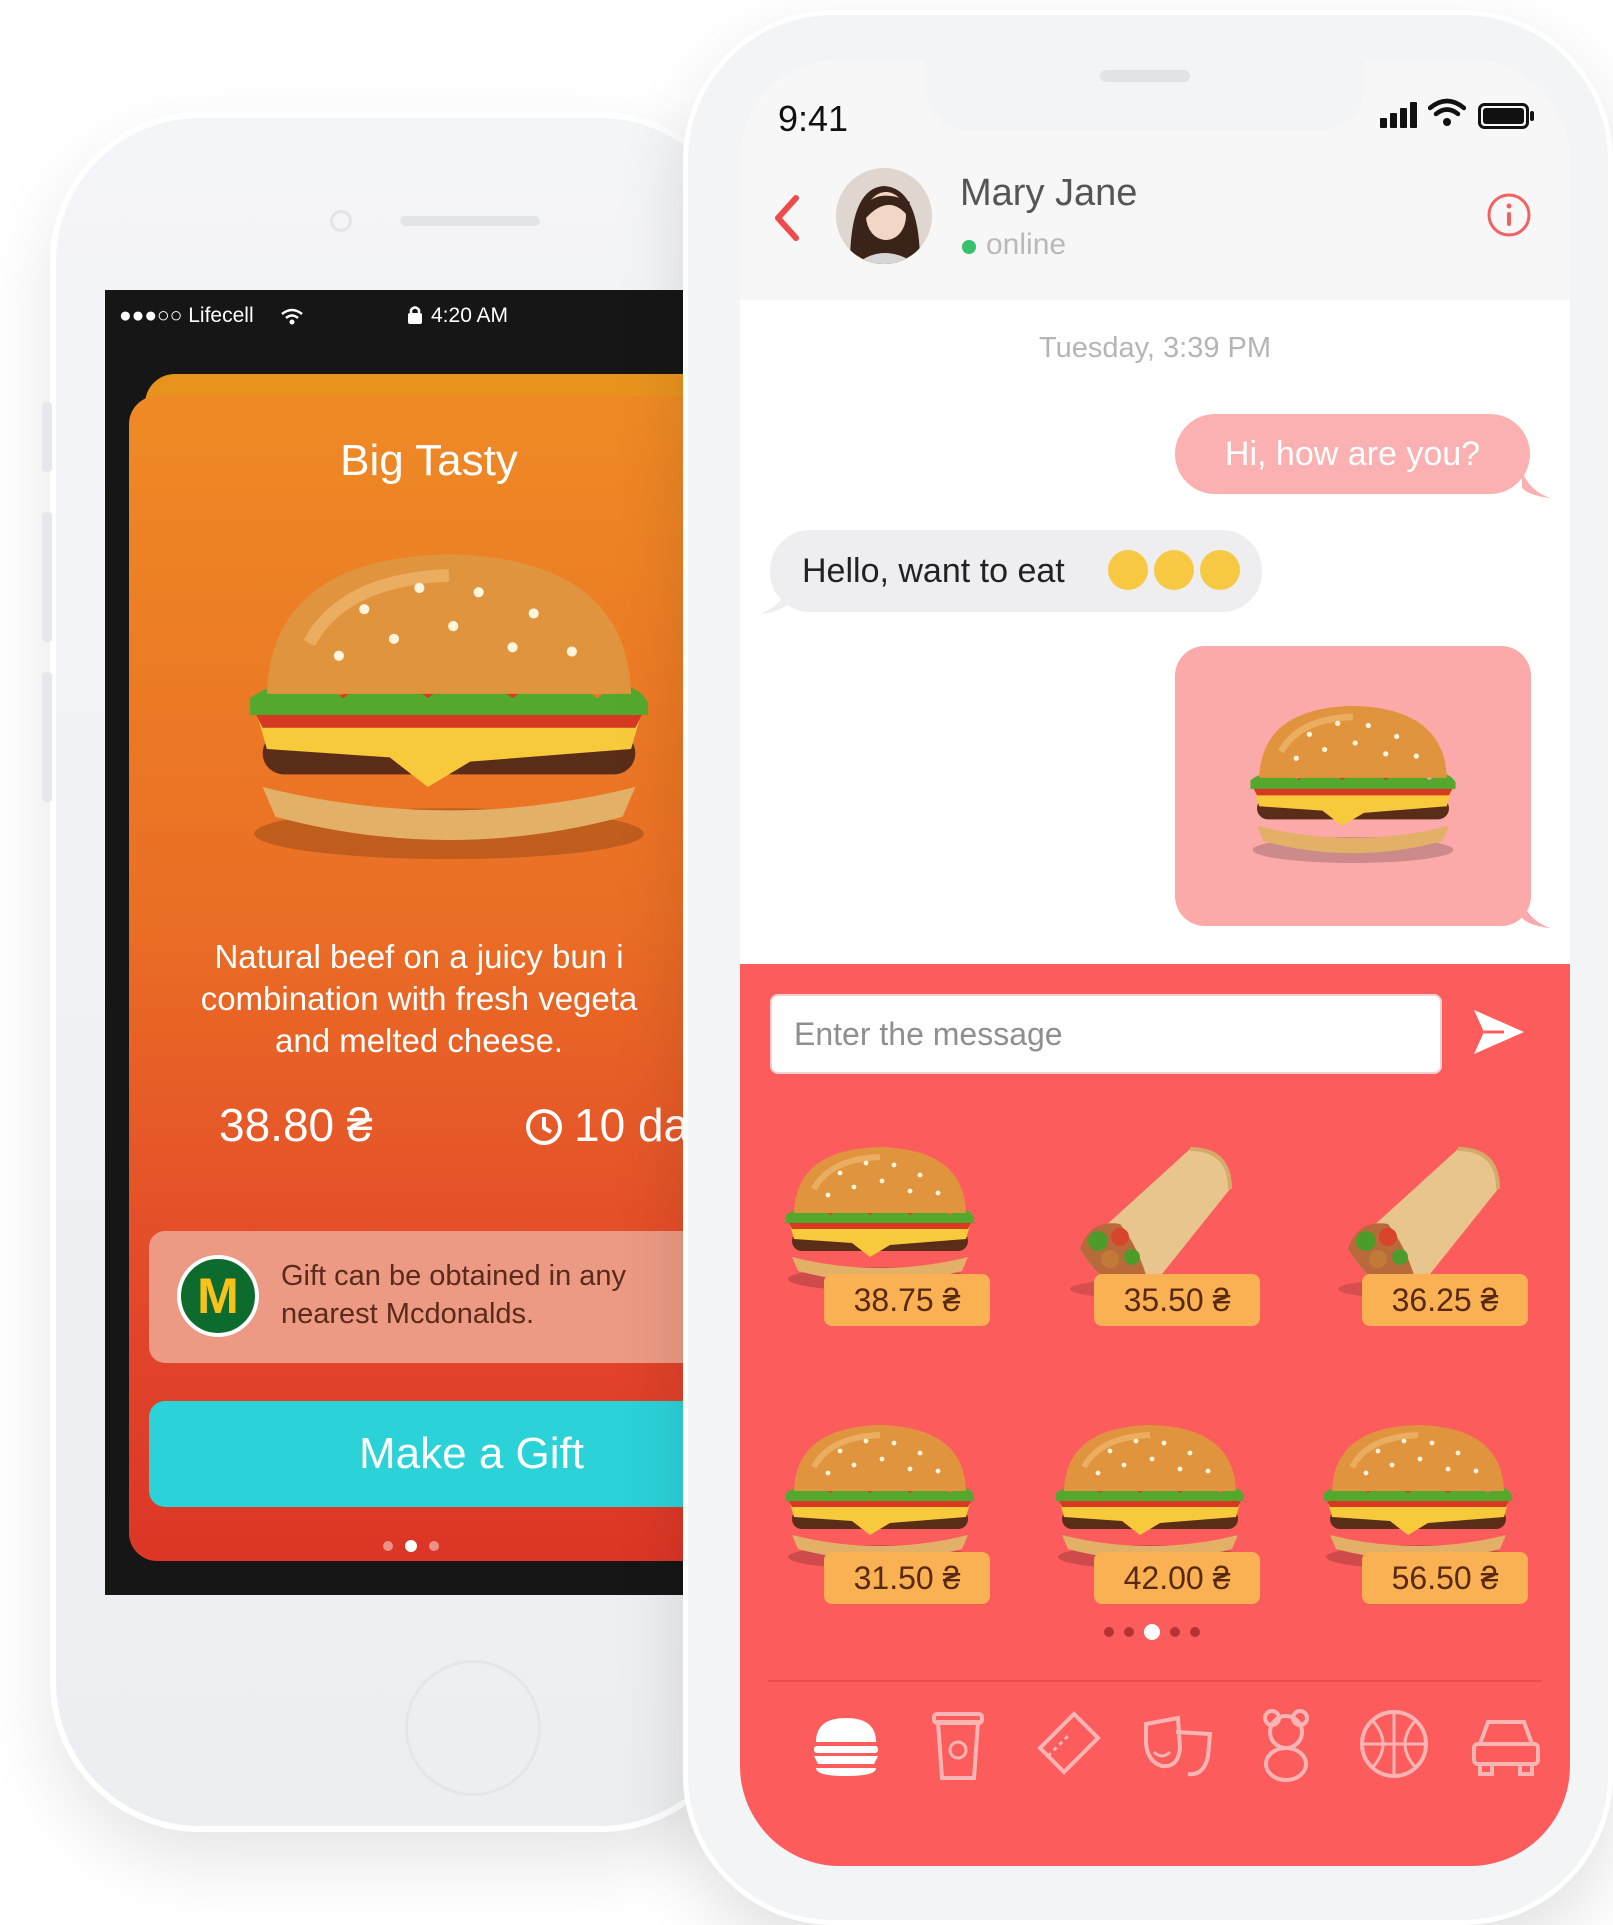 The height and width of the screenshot is (1925, 1613). I want to click on carrier-label: ●●●○○ Lifecell, so click(186, 315).